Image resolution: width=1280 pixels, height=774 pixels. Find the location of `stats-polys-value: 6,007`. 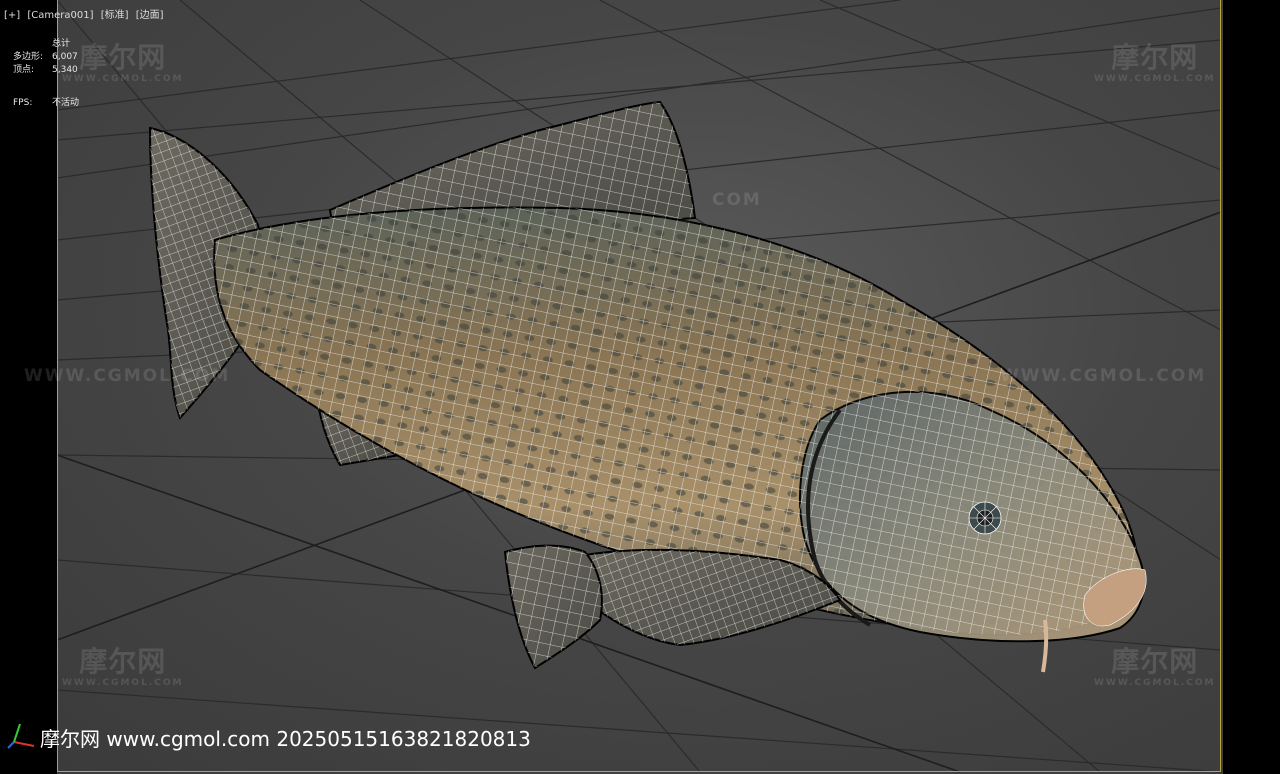

stats-polys-value: 6,007 is located at coordinates (65, 57).